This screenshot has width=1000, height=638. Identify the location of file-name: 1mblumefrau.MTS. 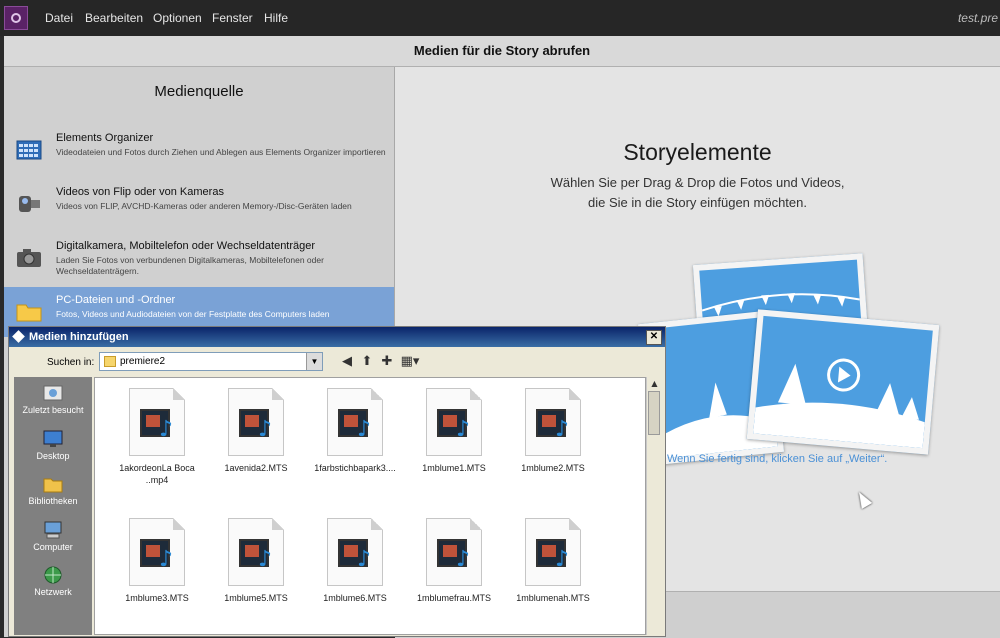
(454, 598).